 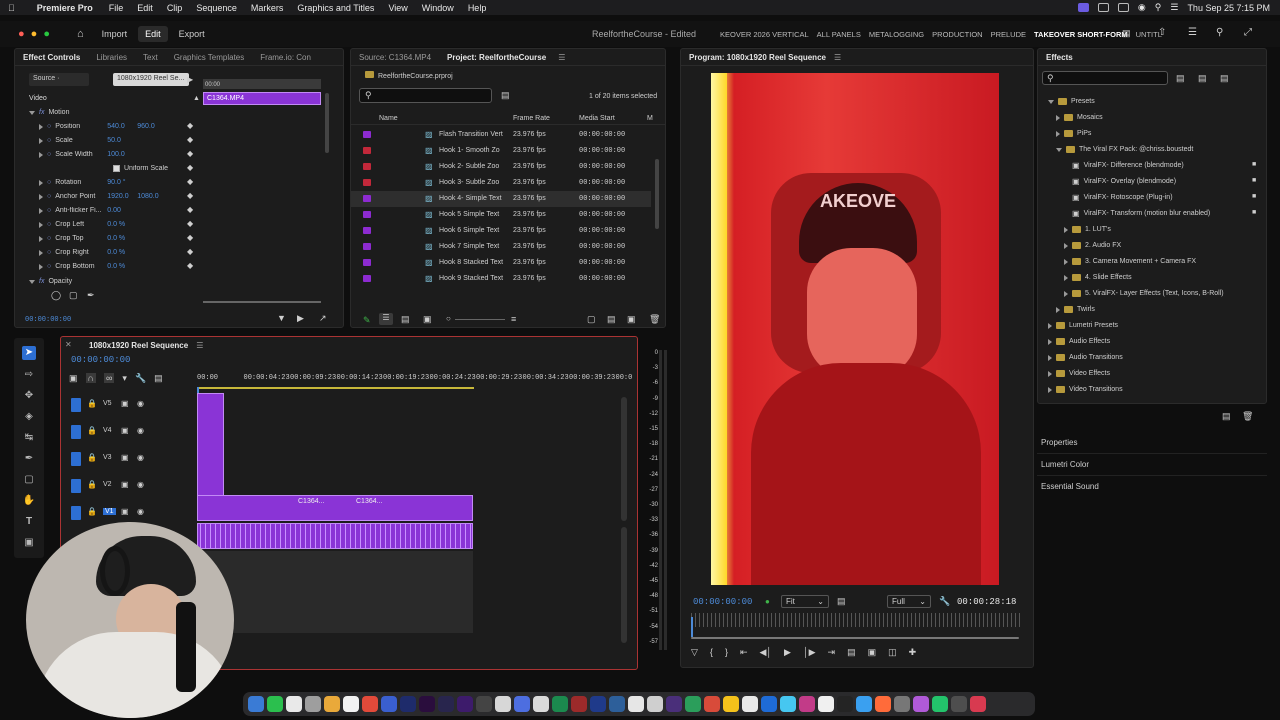 What do you see at coordinates (107, 403) in the screenshot?
I see `track-label: V5` at bounding box center [107, 403].